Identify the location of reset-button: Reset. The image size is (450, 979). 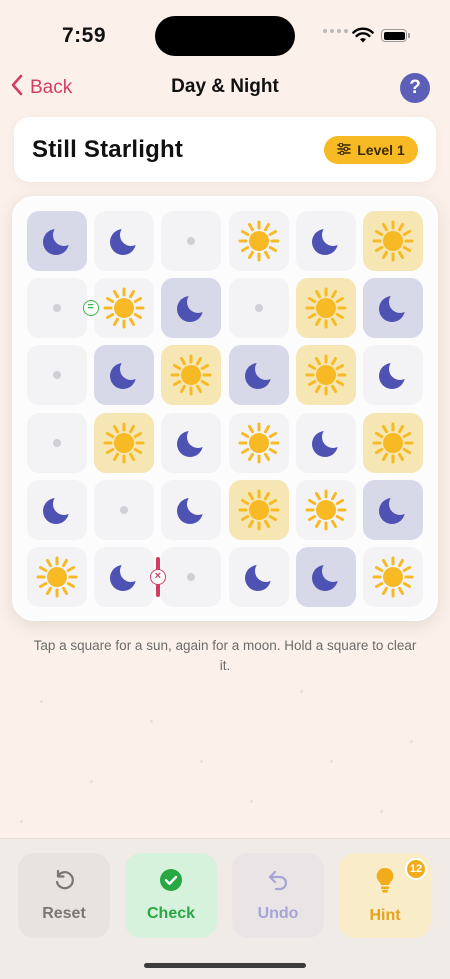
(64, 895).